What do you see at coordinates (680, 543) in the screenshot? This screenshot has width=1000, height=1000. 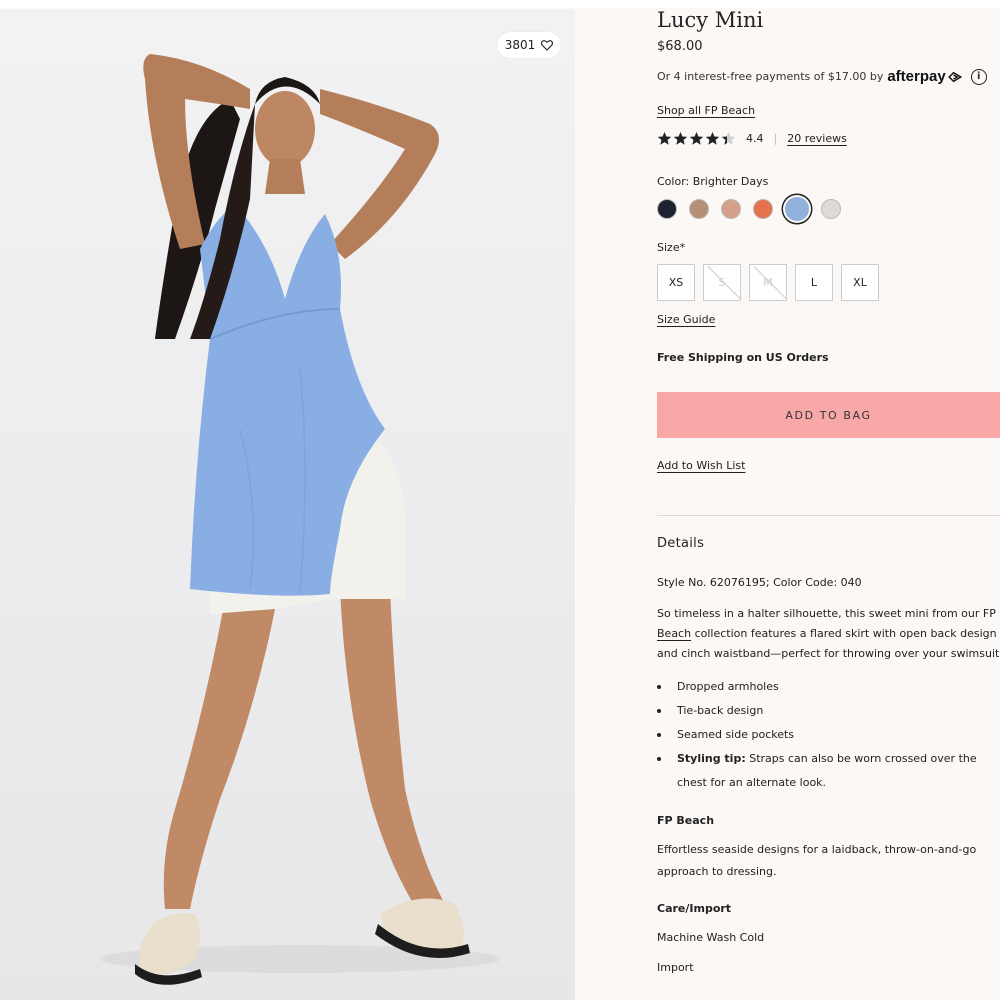 I see `details-heading: Details` at bounding box center [680, 543].